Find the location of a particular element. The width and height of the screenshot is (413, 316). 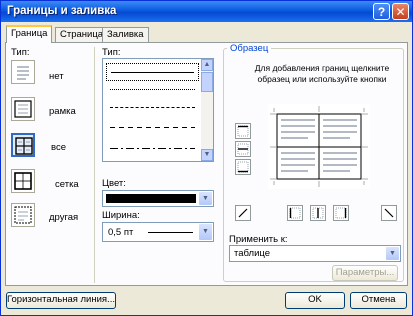

right-border-icon is located at coordinates (341, 213).